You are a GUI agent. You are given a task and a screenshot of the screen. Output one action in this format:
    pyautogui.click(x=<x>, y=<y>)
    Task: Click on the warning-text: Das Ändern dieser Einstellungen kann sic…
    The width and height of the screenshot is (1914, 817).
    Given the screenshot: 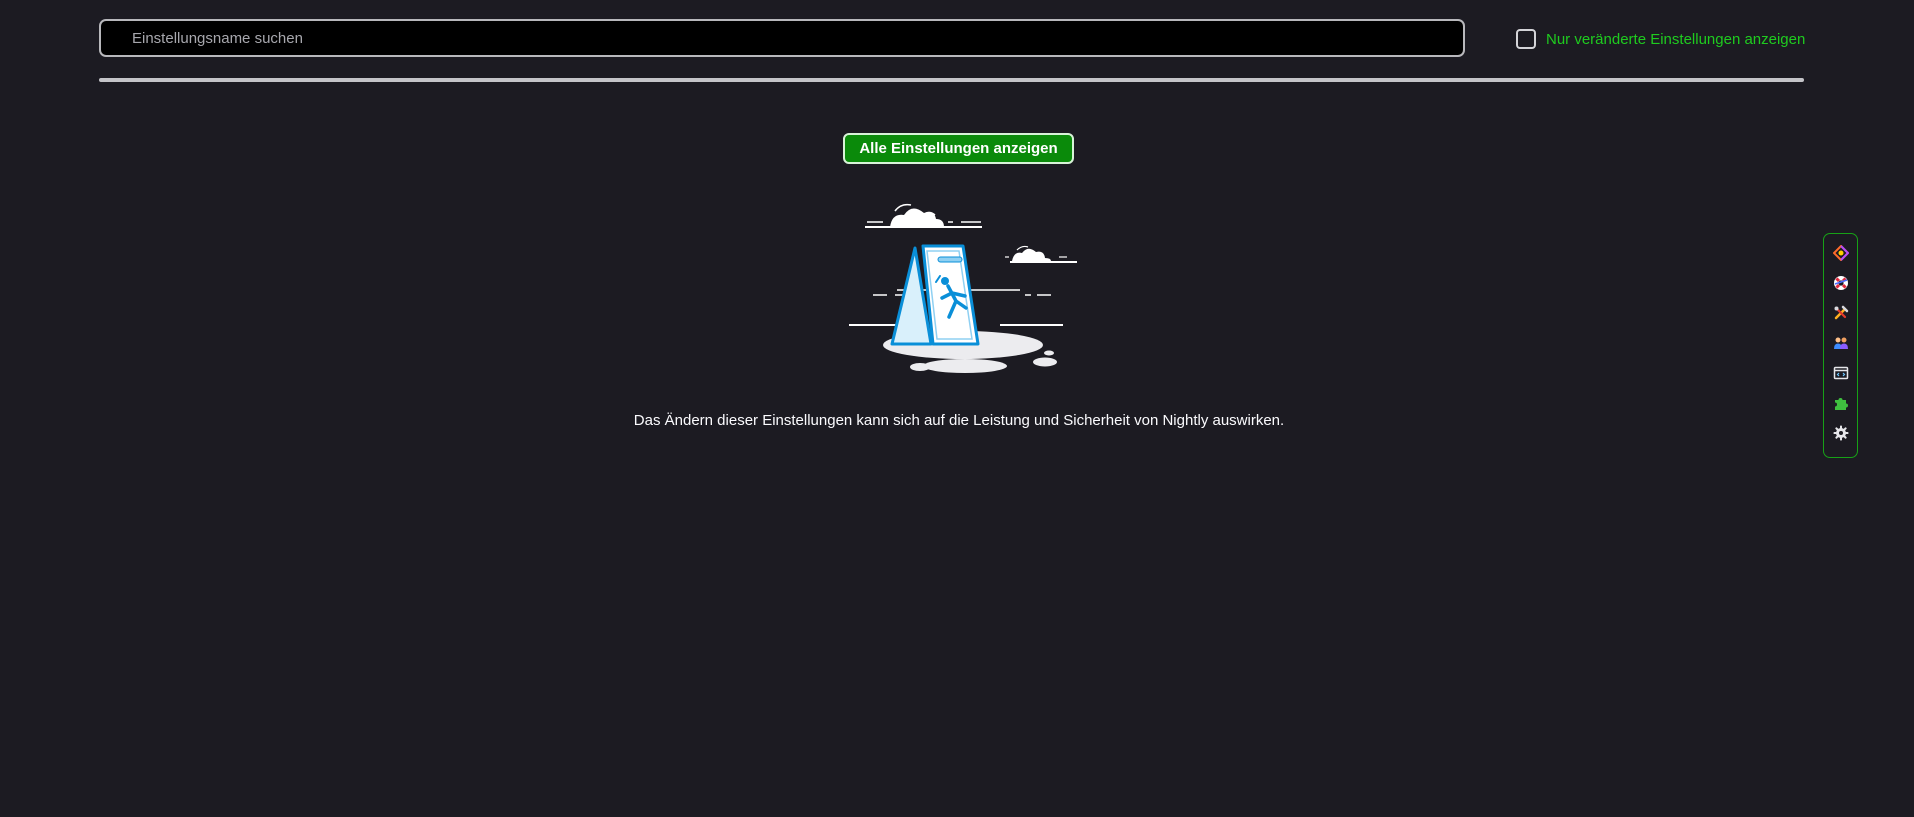 What is the action you would take?
    pyautogui.click(x=959, y=420)
    